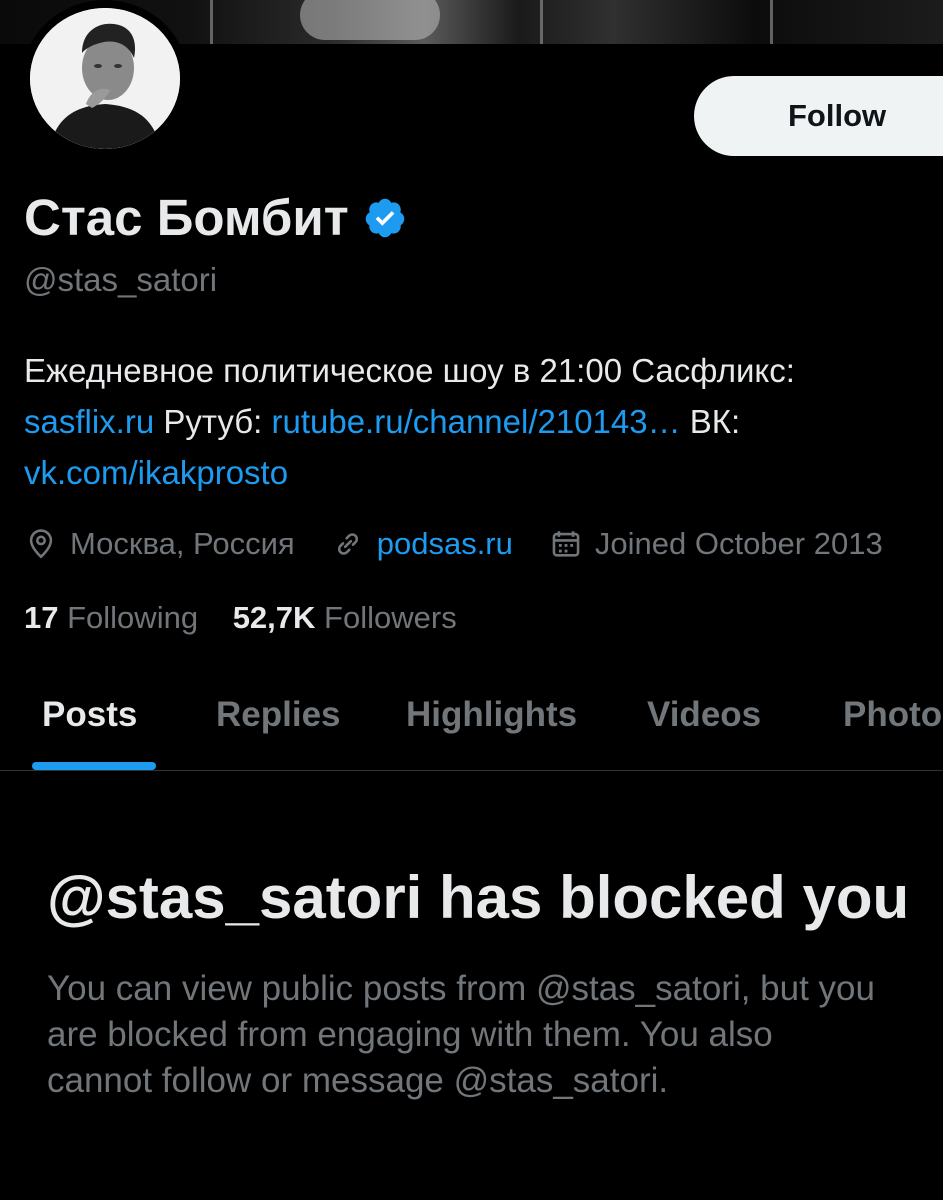 The height and width of the screenshot is (1200, 943). What do you see at coordinates (566, 544) in the screenshot?
I see `calendar-icon` at bounding box center [566, 544].